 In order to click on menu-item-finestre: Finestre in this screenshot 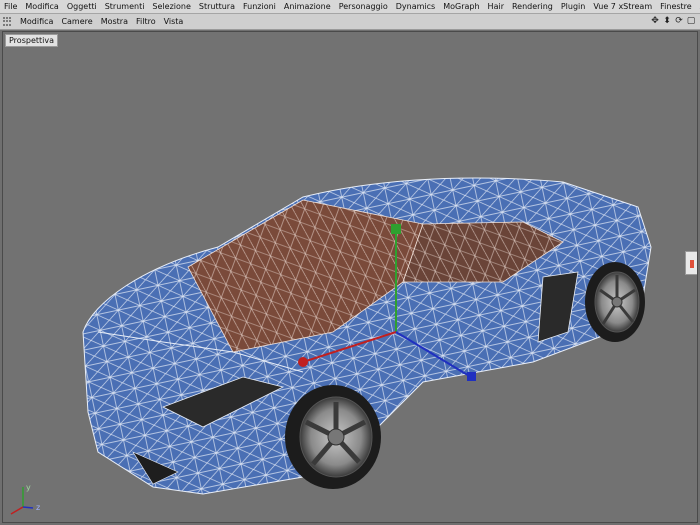, I will do `click(676, 7)`.